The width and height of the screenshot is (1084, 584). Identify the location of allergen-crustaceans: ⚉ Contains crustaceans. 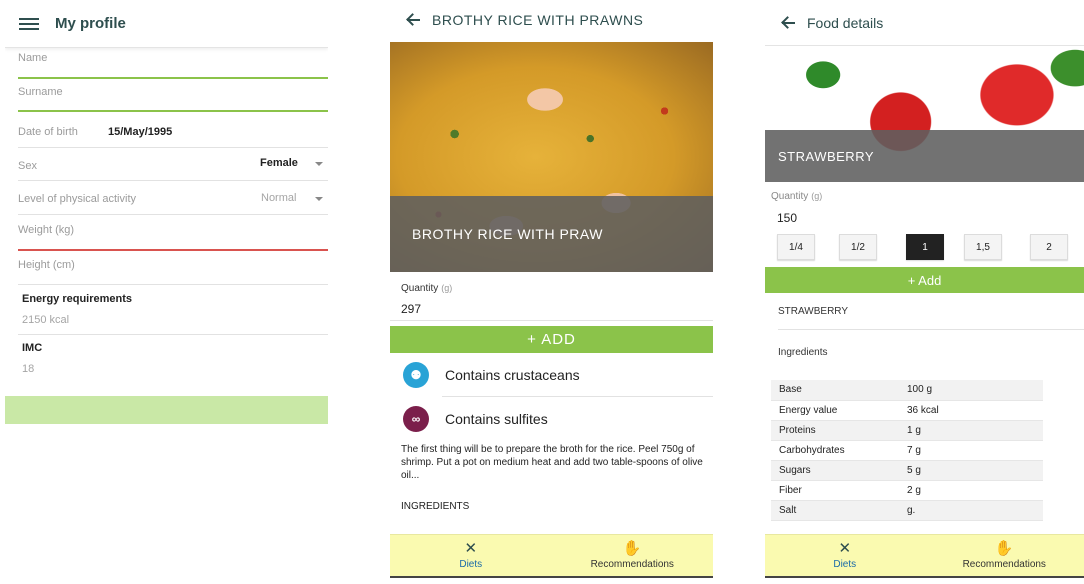
(551, 375).